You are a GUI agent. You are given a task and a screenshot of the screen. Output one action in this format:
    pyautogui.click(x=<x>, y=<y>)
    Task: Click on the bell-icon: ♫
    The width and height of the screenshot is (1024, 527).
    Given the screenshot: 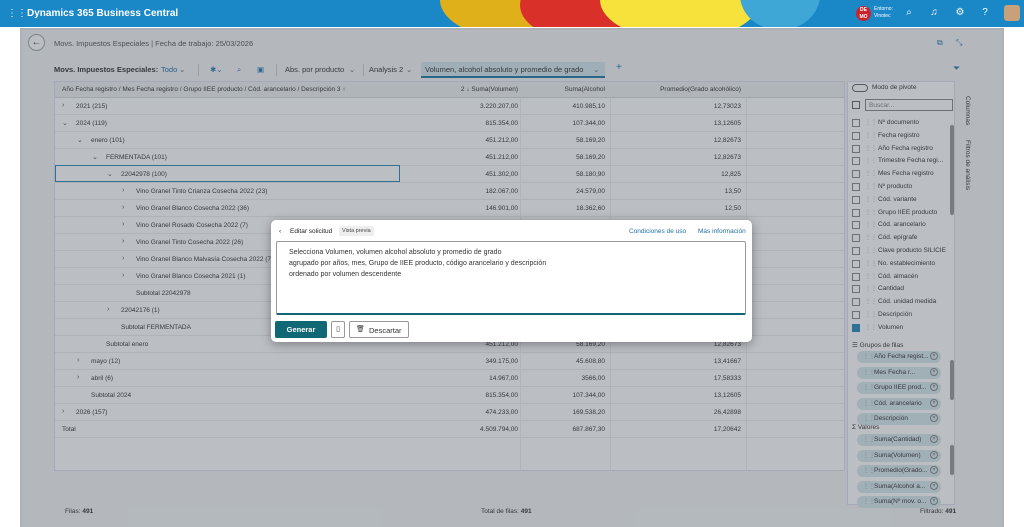 What is the action you would take?
    pyautogui.click(x=934, y=13)
    